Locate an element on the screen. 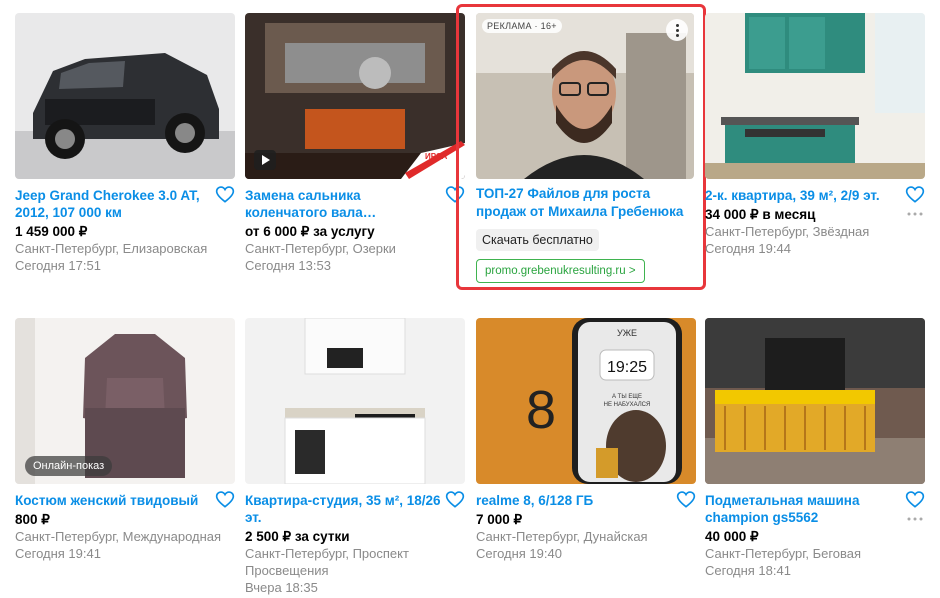 This screenshot has height=598, width=940. engine-photo: ИРСА is located at coordinates (355, 96).